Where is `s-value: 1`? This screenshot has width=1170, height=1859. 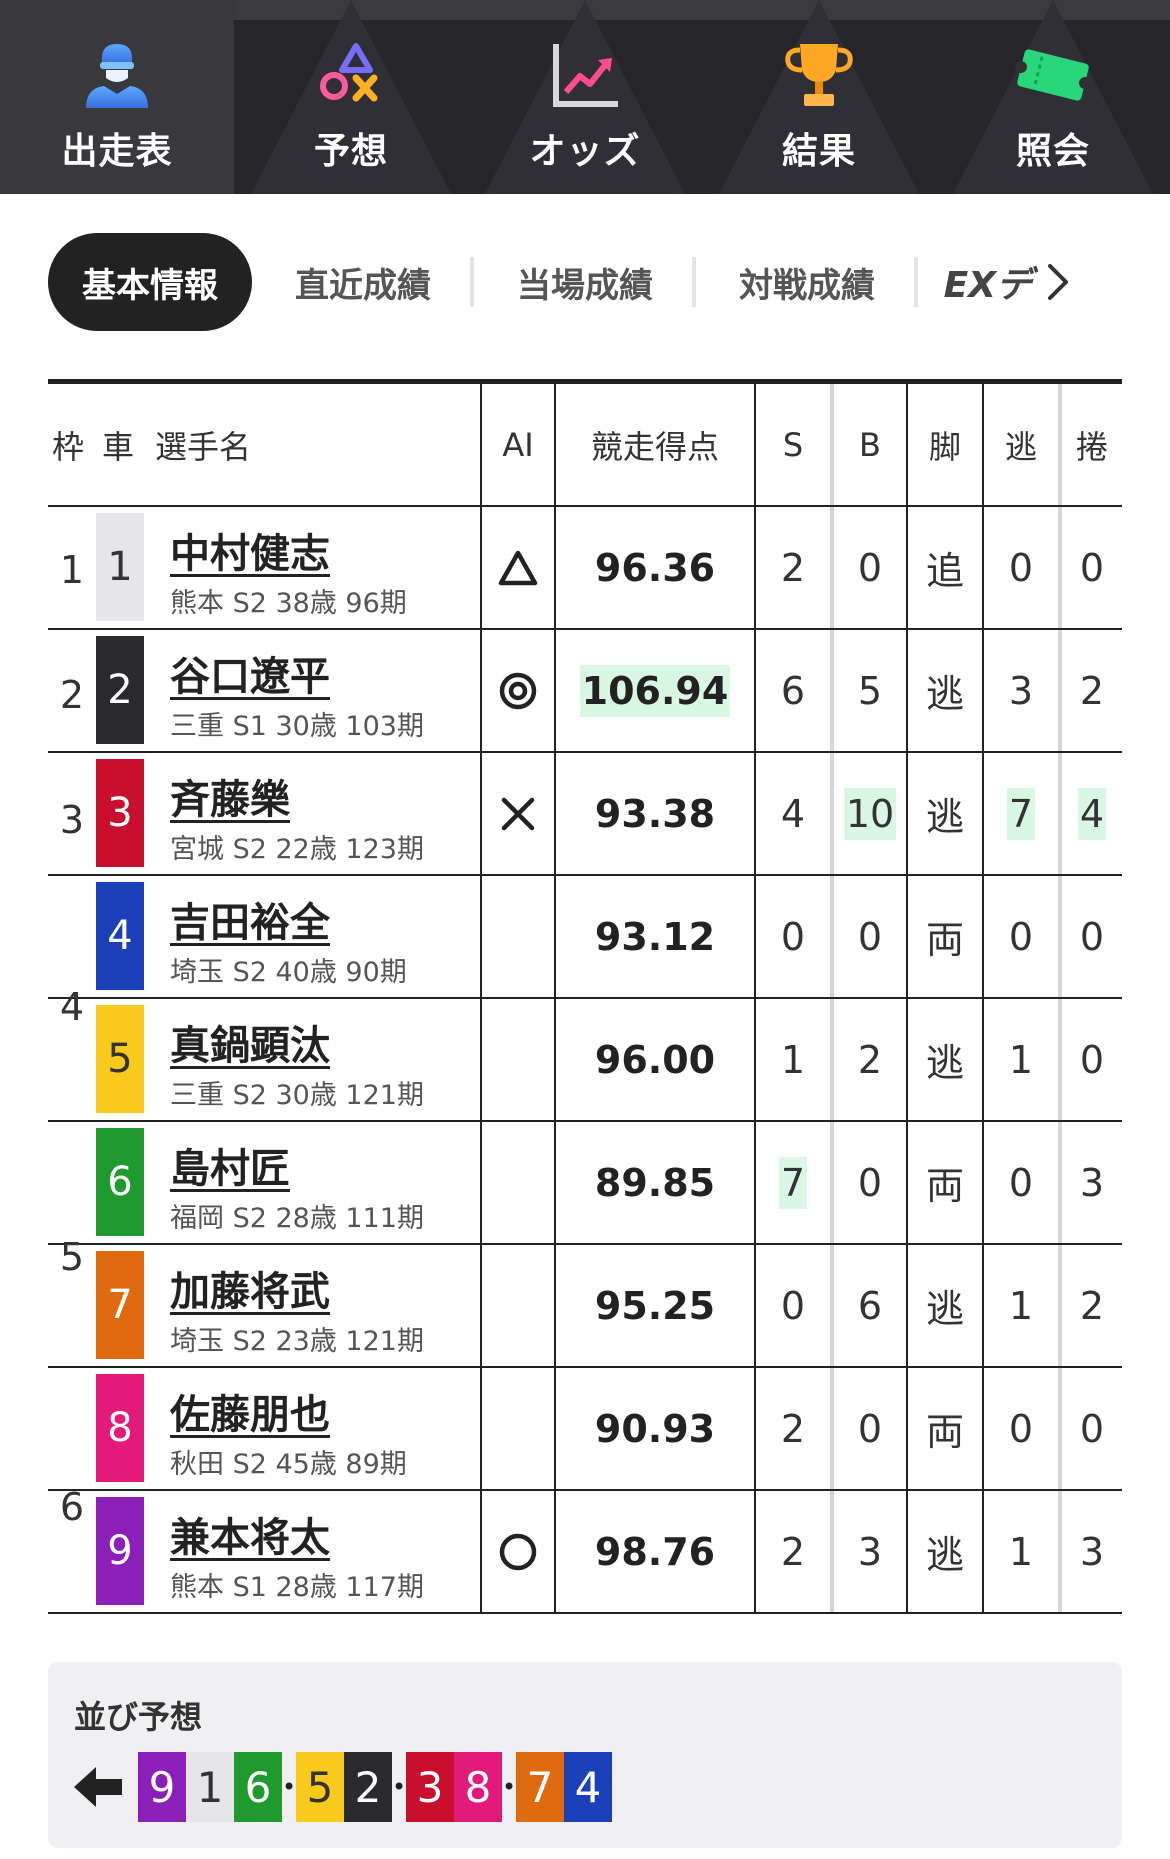
s-value: 1 is located at coordinates (793, 1059).